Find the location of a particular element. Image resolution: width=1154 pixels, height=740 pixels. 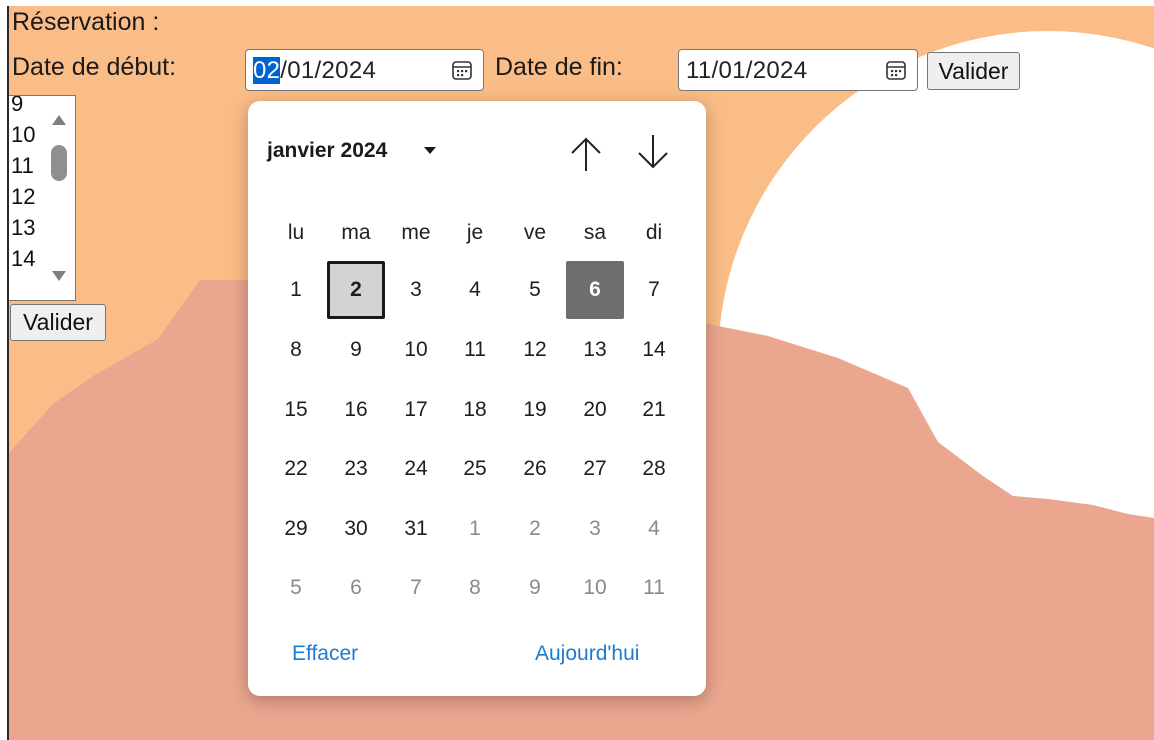

clear-button: Effacer is located at coordinates (325, 654).